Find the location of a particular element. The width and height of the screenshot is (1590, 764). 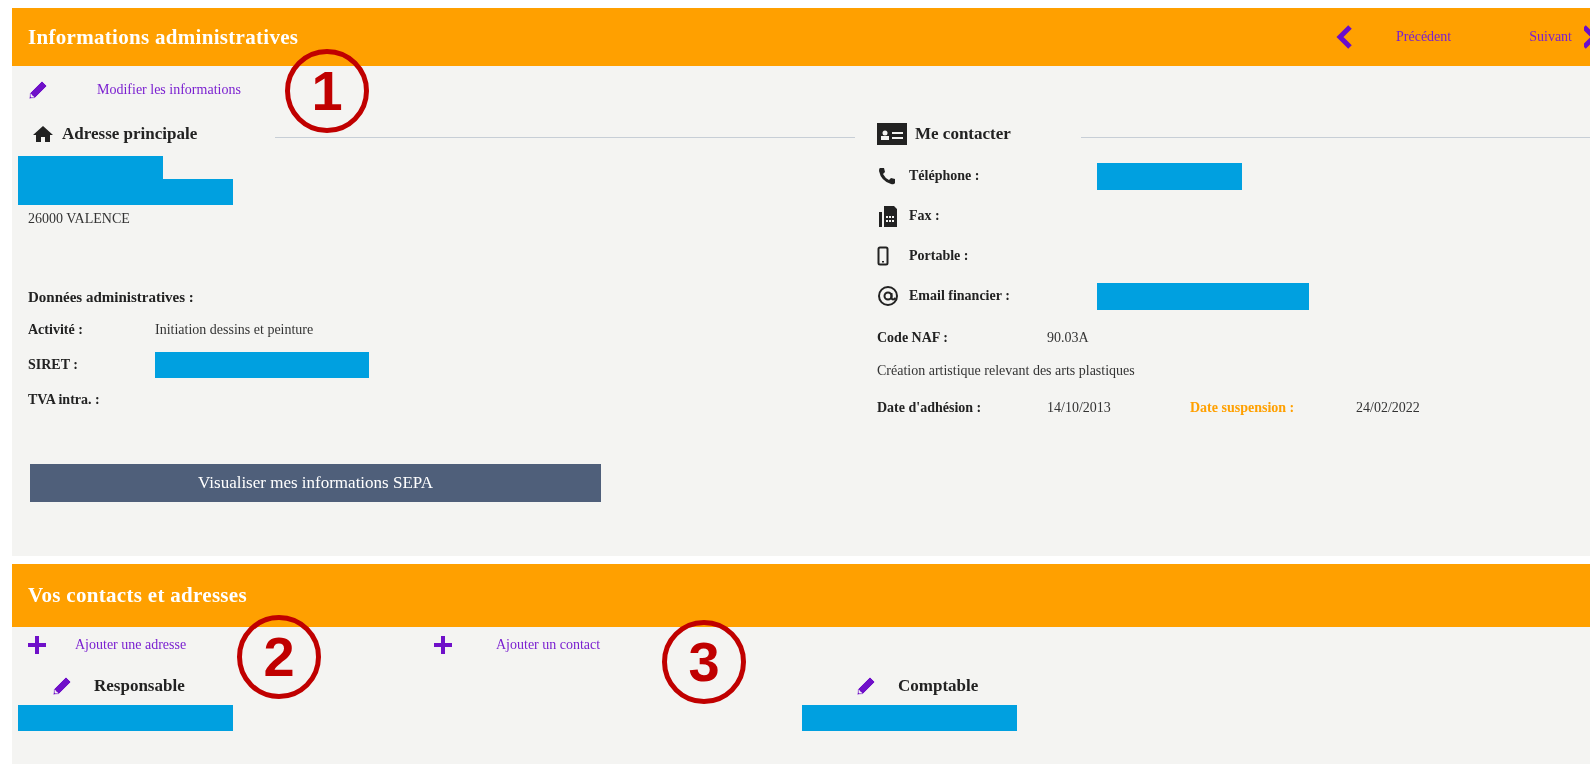

edit-link: Modifier les informations is located at coordinates (169, 90).